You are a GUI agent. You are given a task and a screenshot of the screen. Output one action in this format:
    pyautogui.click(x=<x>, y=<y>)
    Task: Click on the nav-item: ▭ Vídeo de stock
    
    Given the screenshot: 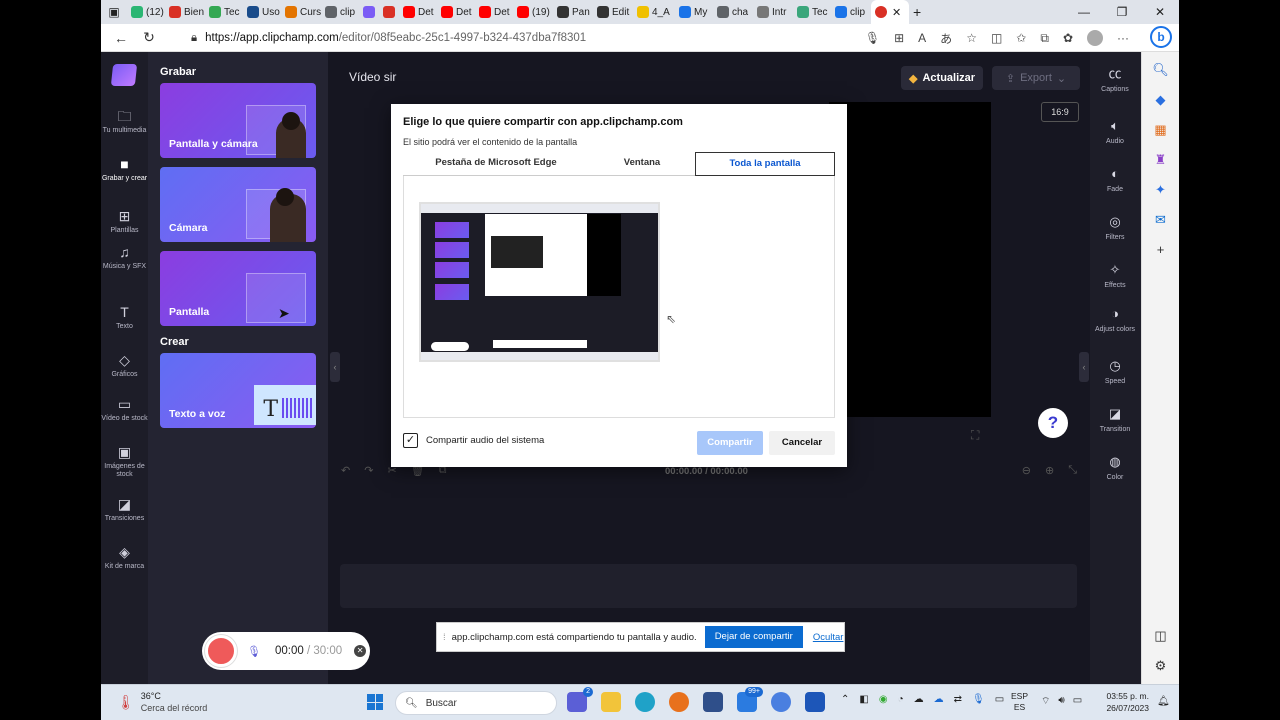 What is the action you would take?
    pyautogui.click(x=124, y=409)
    